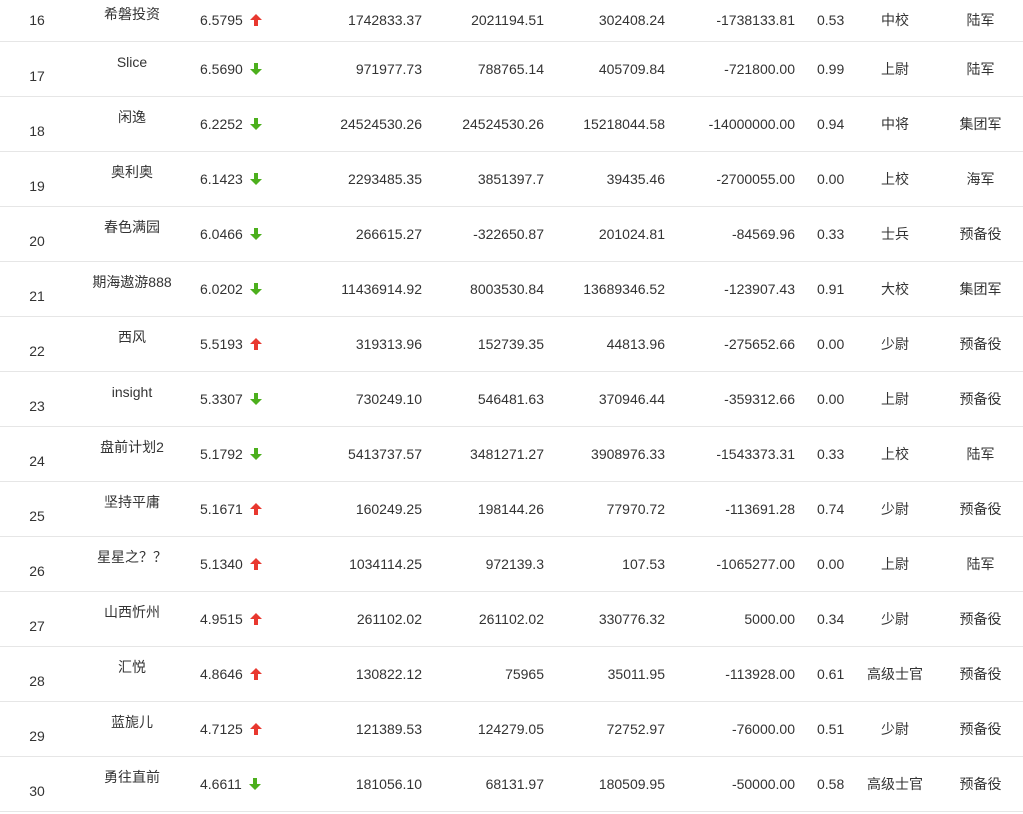 This screenshot has height=814, width=1023. I want to click on rank-title-cell: 高级士官, so click(895, 783).